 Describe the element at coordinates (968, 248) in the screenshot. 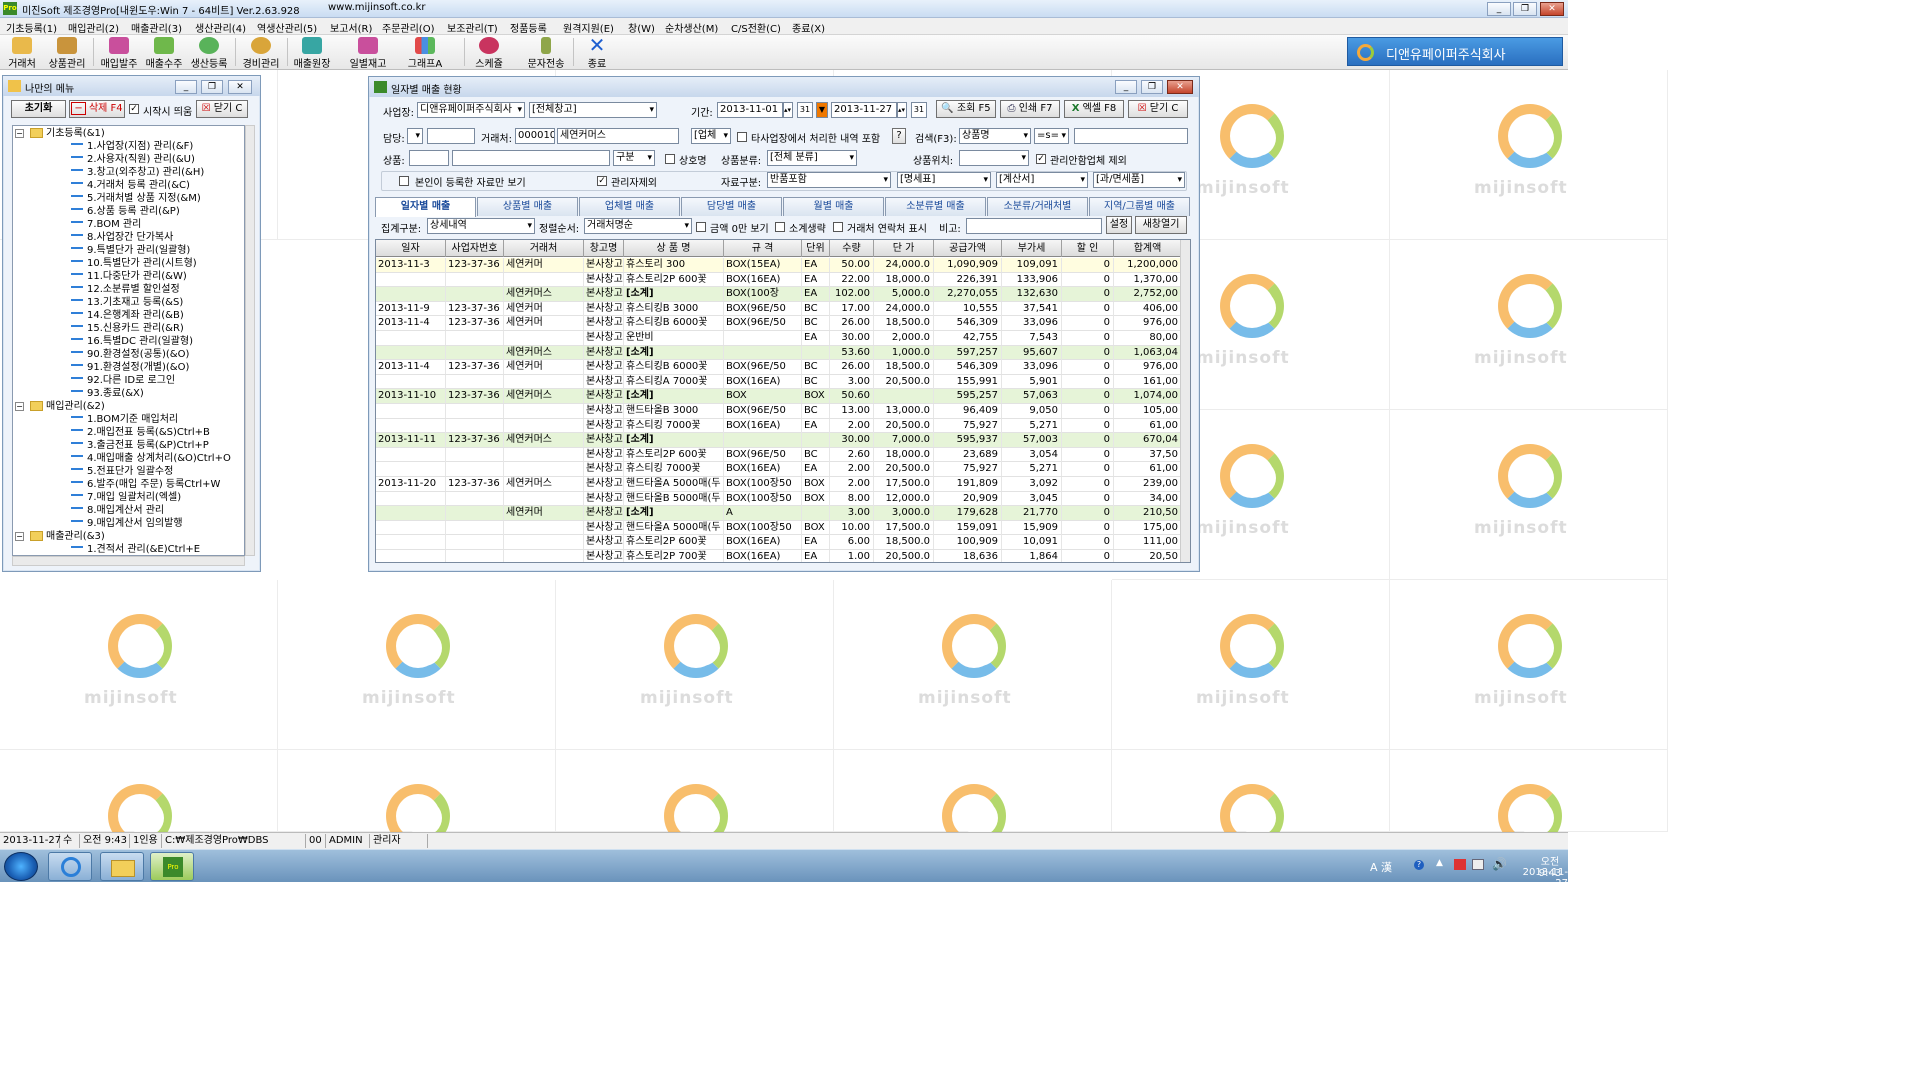

I see `column-header: 공급가액` at that location.